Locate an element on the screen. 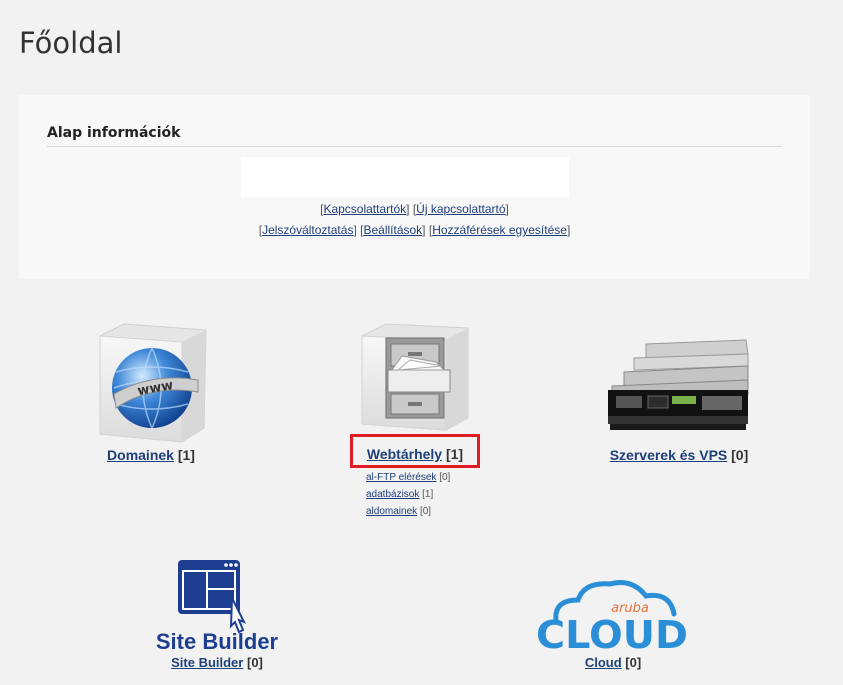  cloud-logo-text: CLOUD is located at coordinates (612, 633).